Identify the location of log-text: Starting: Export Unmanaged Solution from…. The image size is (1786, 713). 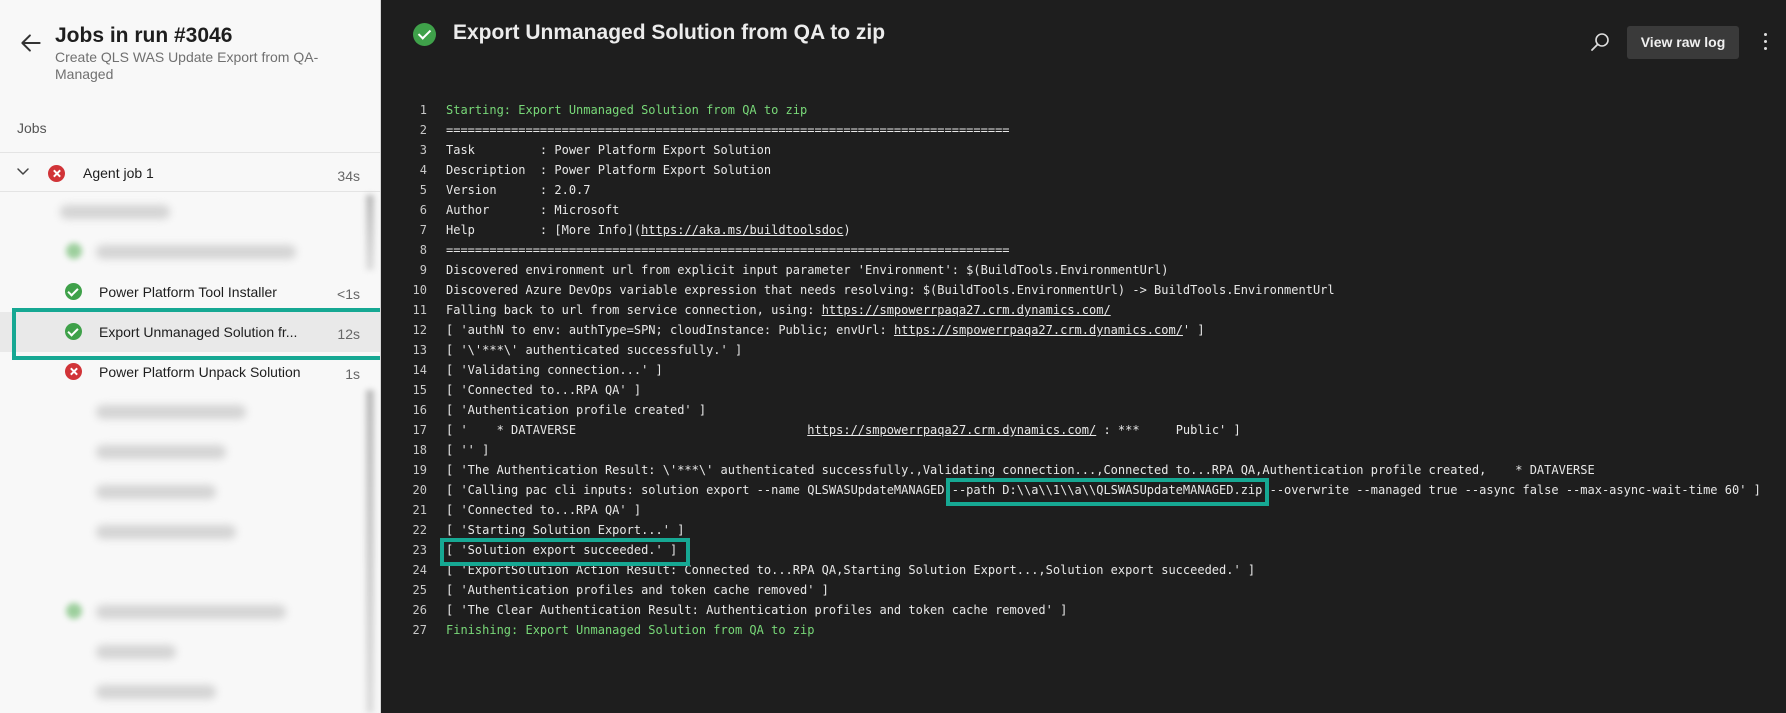
(627, 110).